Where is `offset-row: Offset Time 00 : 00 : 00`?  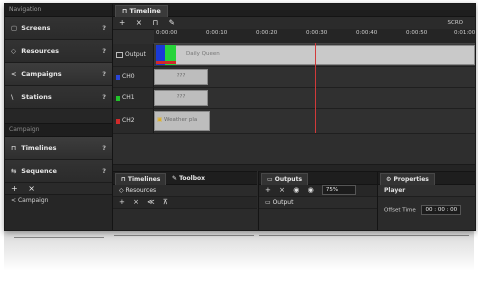
offset-row: Offset Time 00 : 00 : 00 is located at coordinates (426, 206).